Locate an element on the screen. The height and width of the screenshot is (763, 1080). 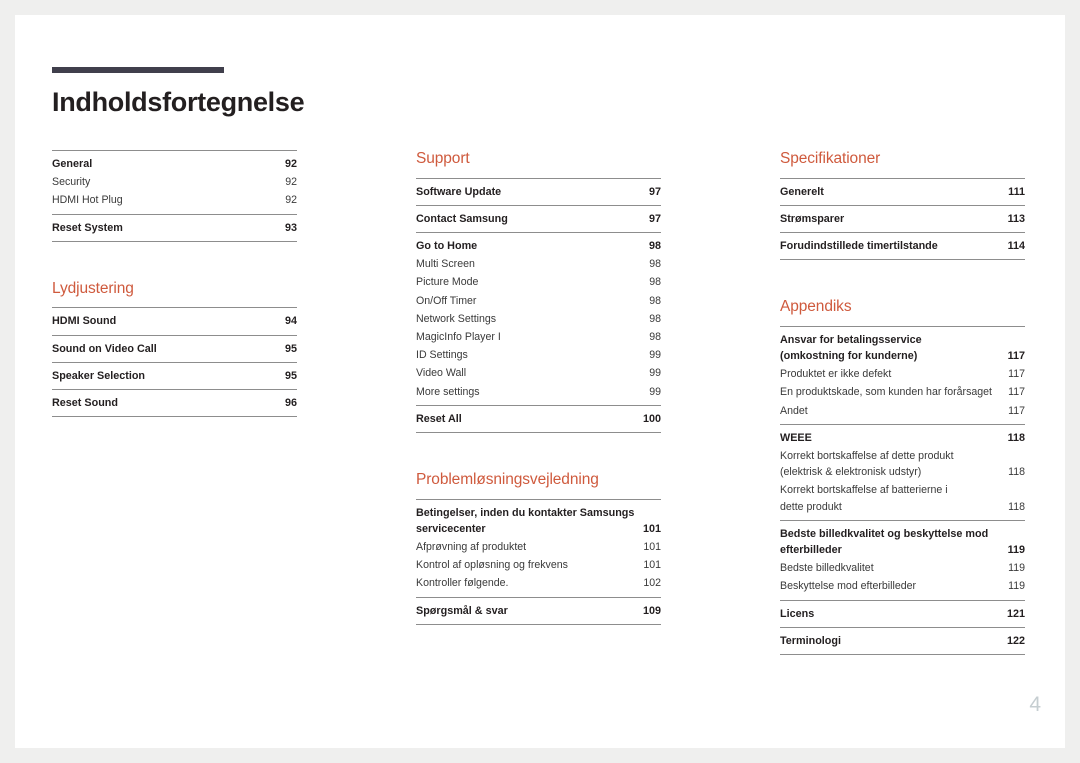
toc-entry: HDMI Hot Plug 92 is located at coordinates (174, 200).